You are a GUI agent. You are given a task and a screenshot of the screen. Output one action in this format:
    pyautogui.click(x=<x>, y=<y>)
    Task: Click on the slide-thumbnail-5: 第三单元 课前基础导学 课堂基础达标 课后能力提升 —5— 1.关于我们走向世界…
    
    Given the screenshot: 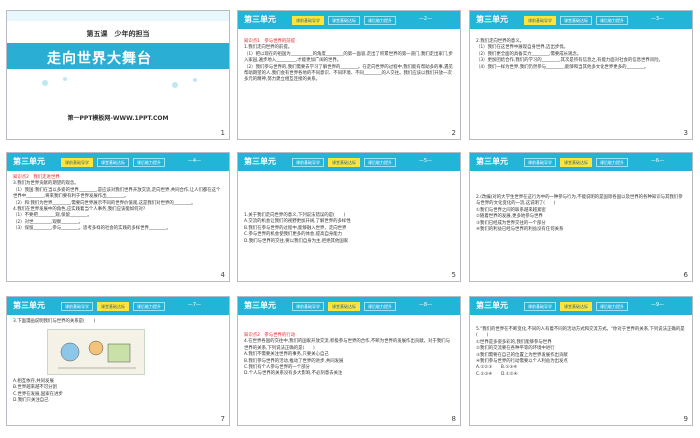 What is the action you would take?
    pyautogui.click(x=349, y=217)
    